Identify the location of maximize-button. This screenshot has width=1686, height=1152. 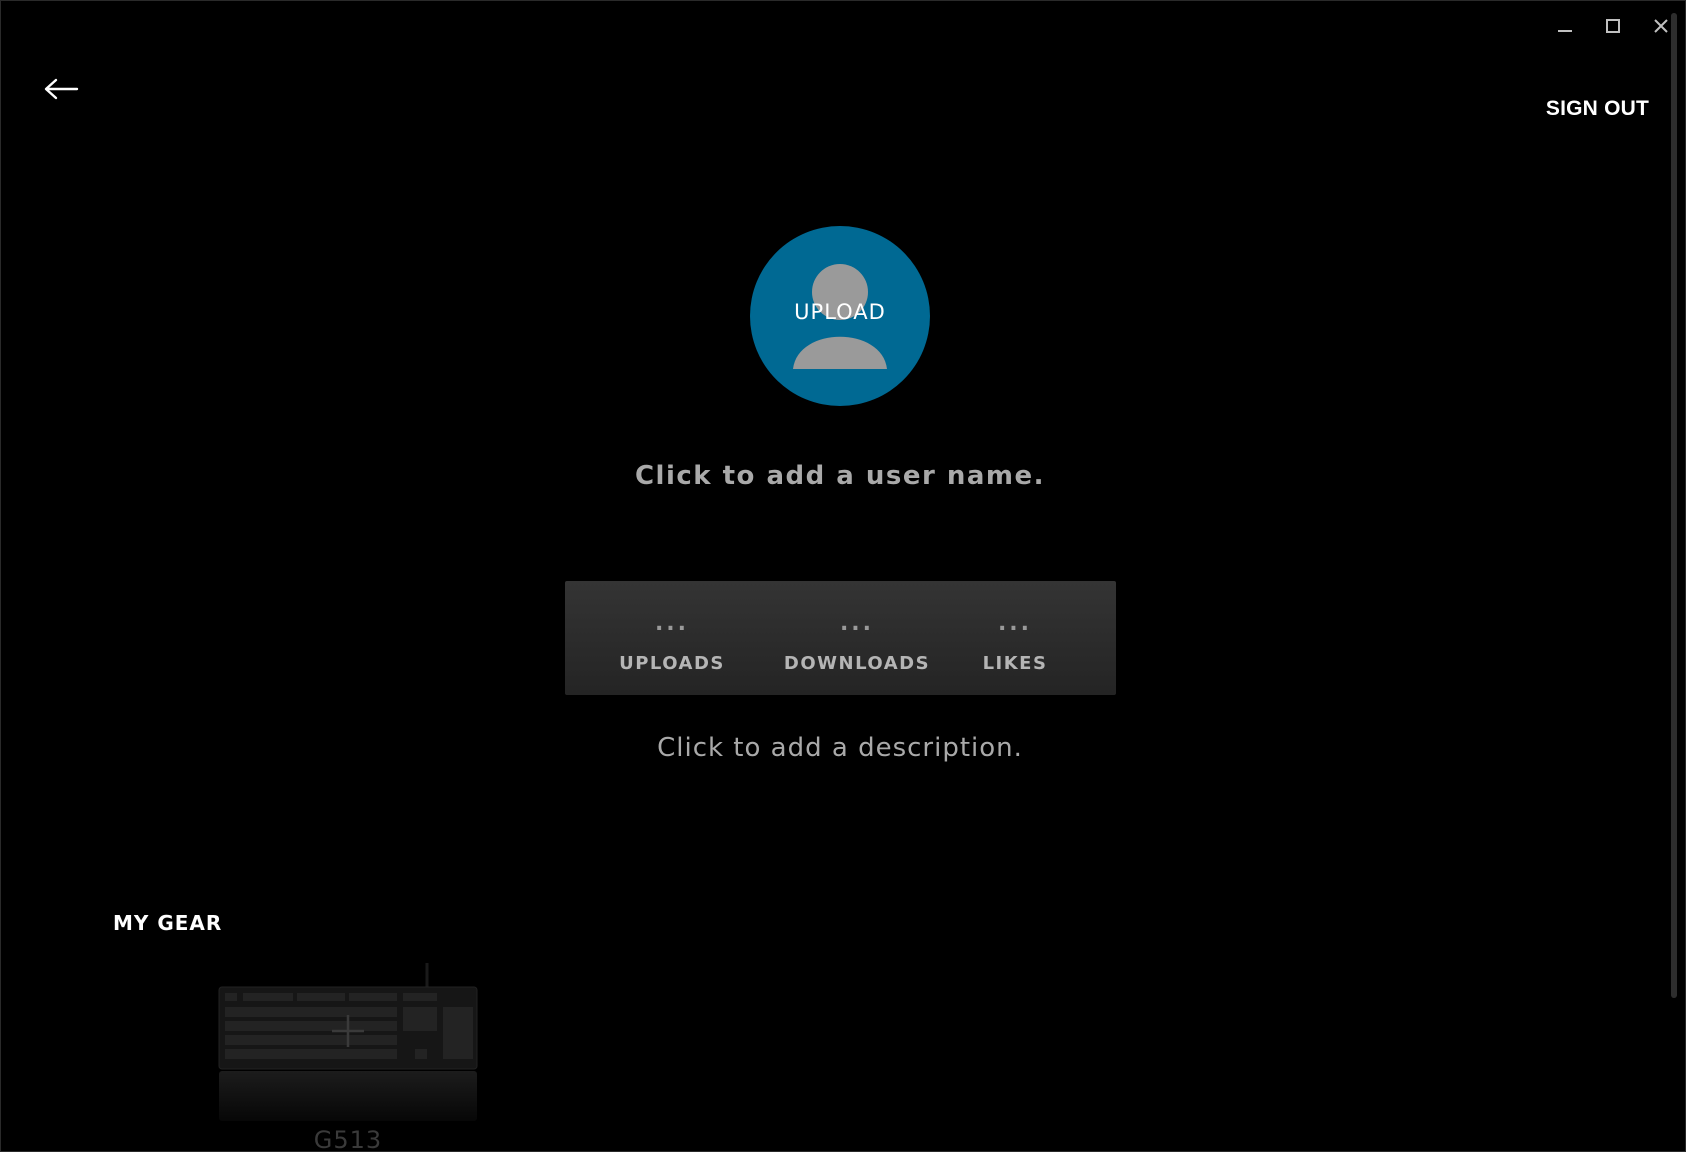
(1613, 26).